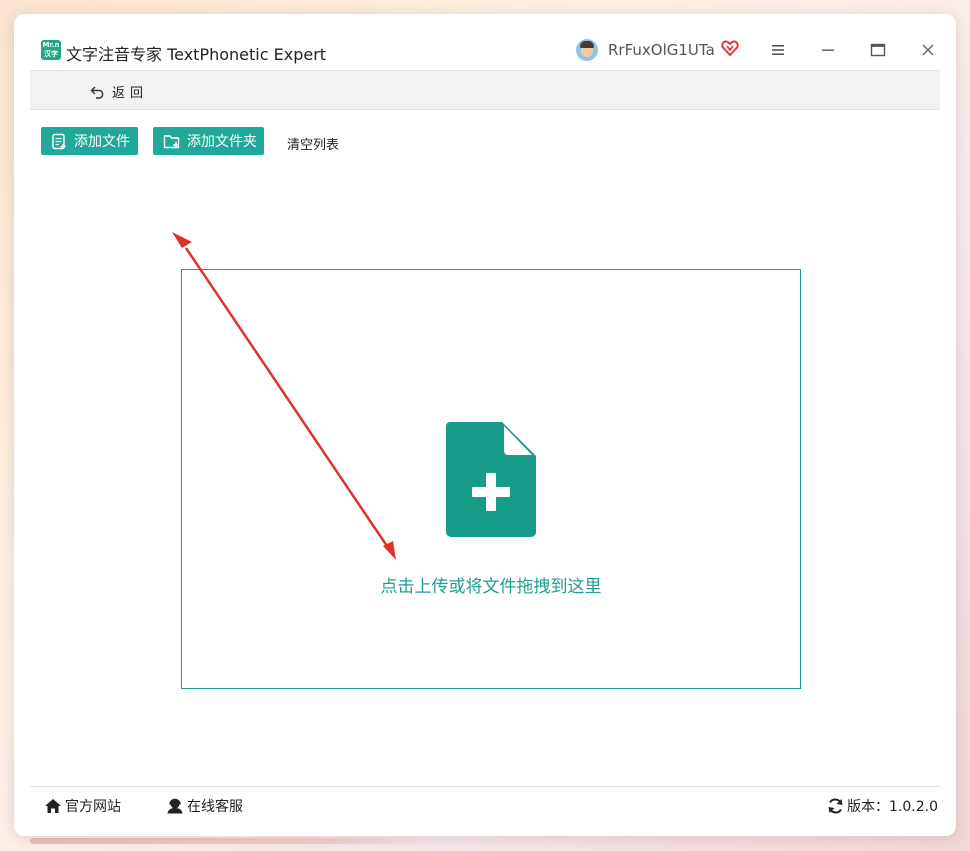 The height and width of the screenshot is (851, 970). I want to click on add-folder-button: 添加文件夹, so click(208, 141).